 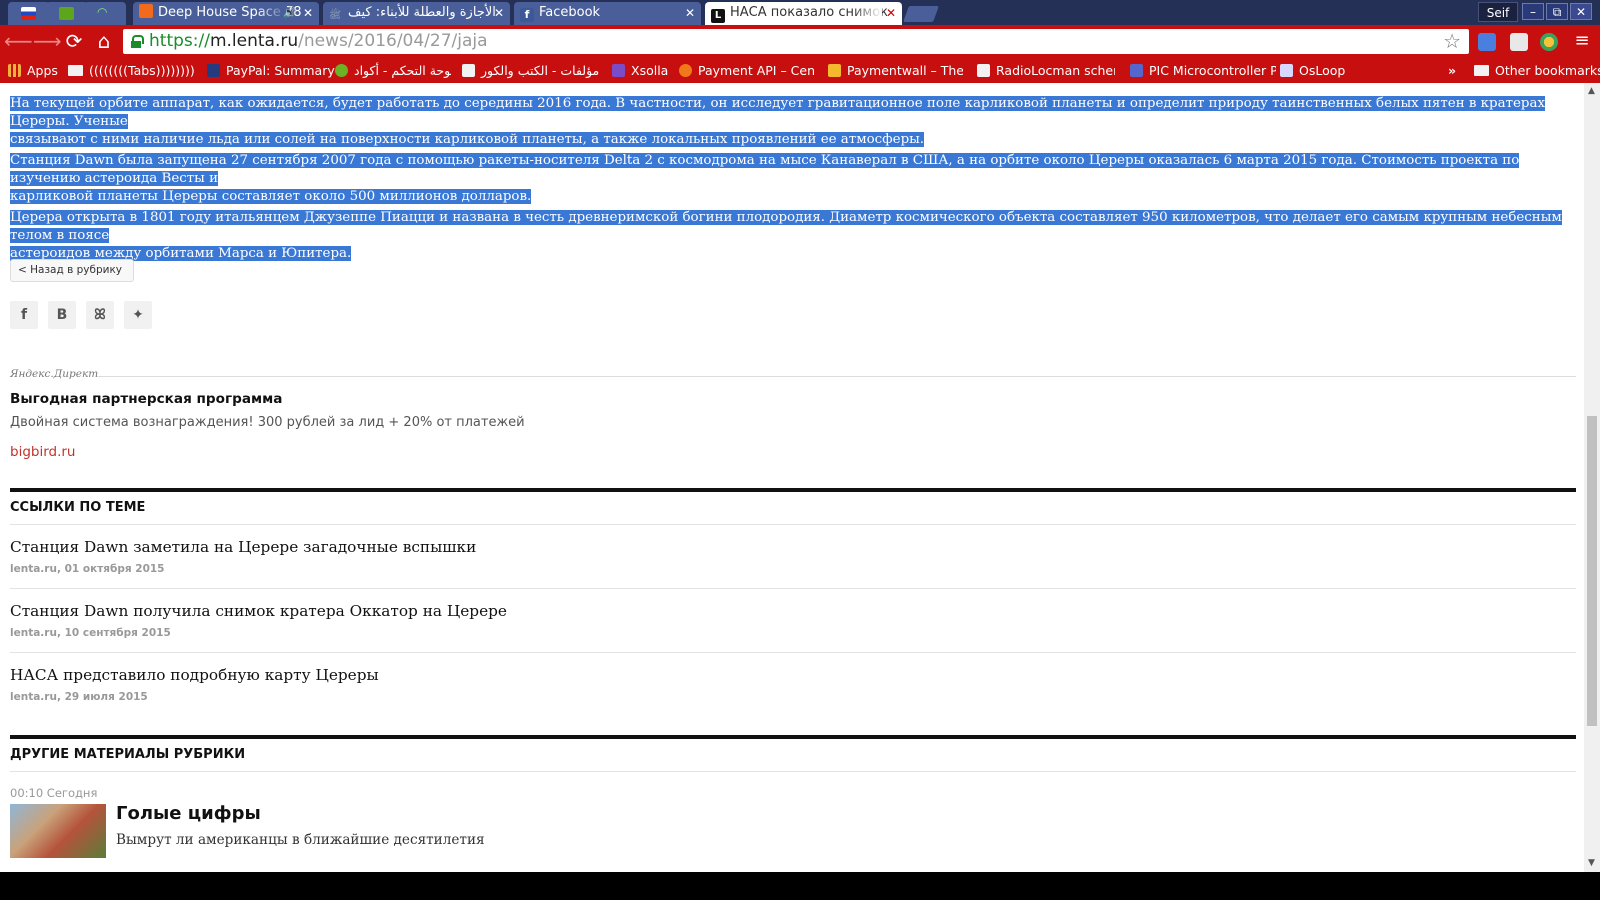 I want to click on bookmarks-overflow-button: », so click(x=1452, y=71).